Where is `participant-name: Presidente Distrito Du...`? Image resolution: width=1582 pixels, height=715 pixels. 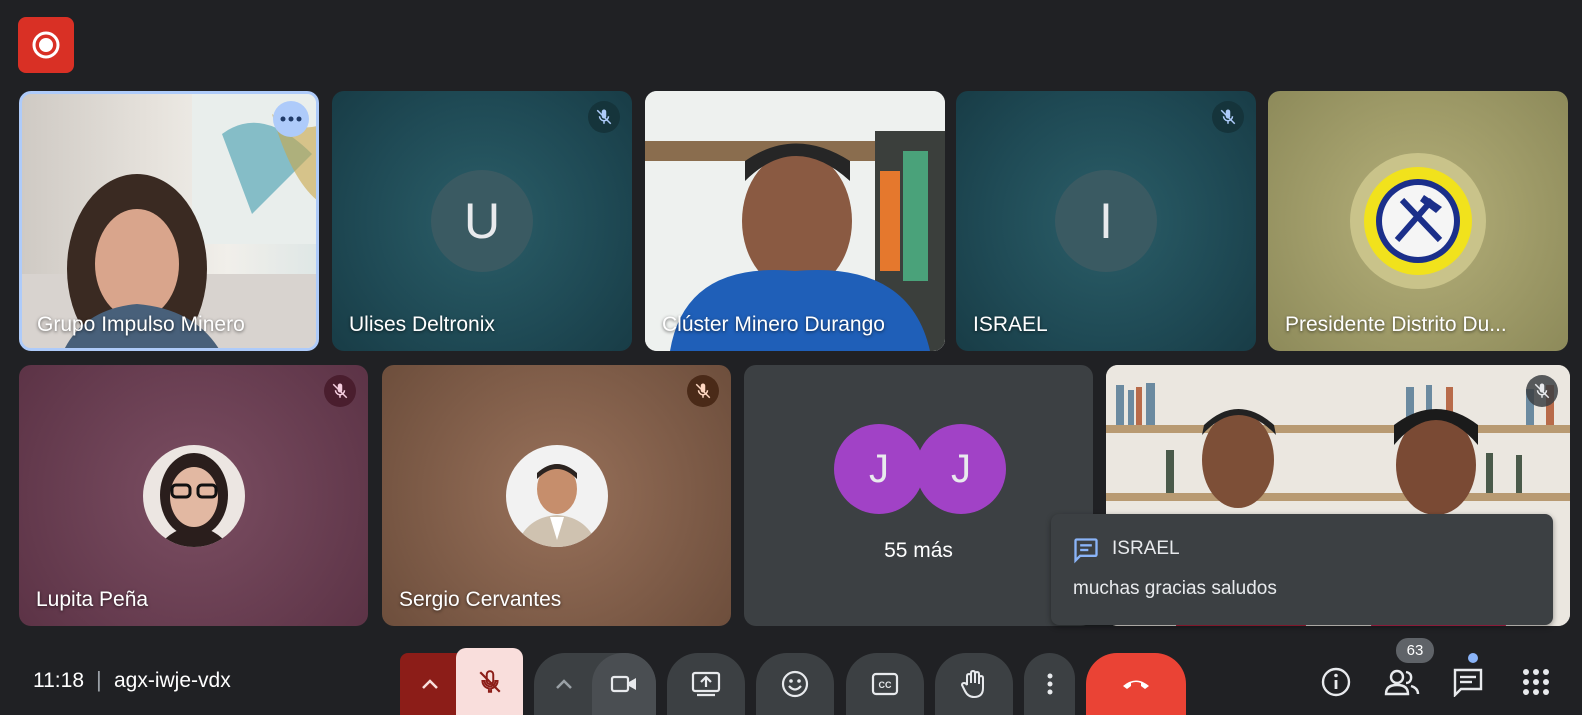 participant-name: Presidente Distrito Du... is located at coordinates (1396, 324).